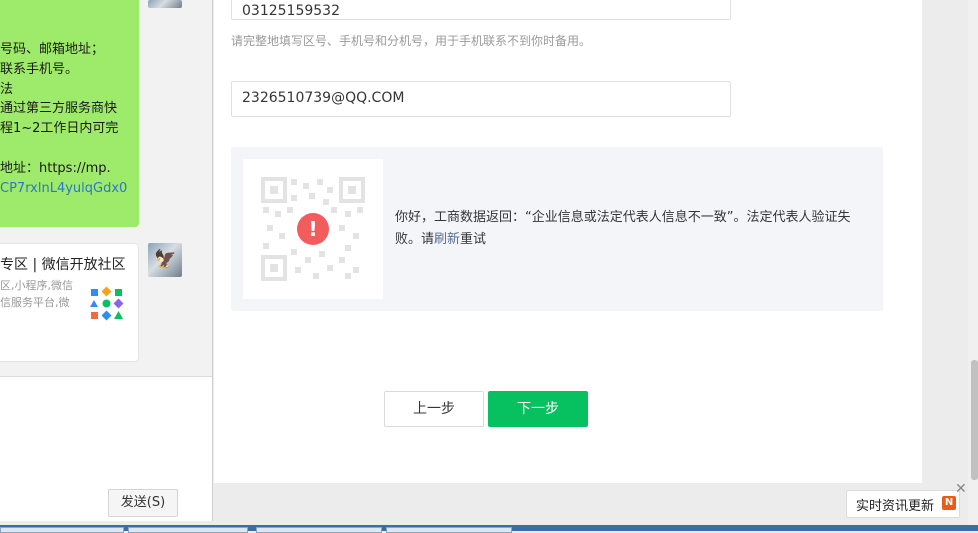  What do you see at coordinates (63, 189) in the screenshot?
I see `message-link: CP7rxlnL4yulqGdx0` at bounding box center [63, 189].